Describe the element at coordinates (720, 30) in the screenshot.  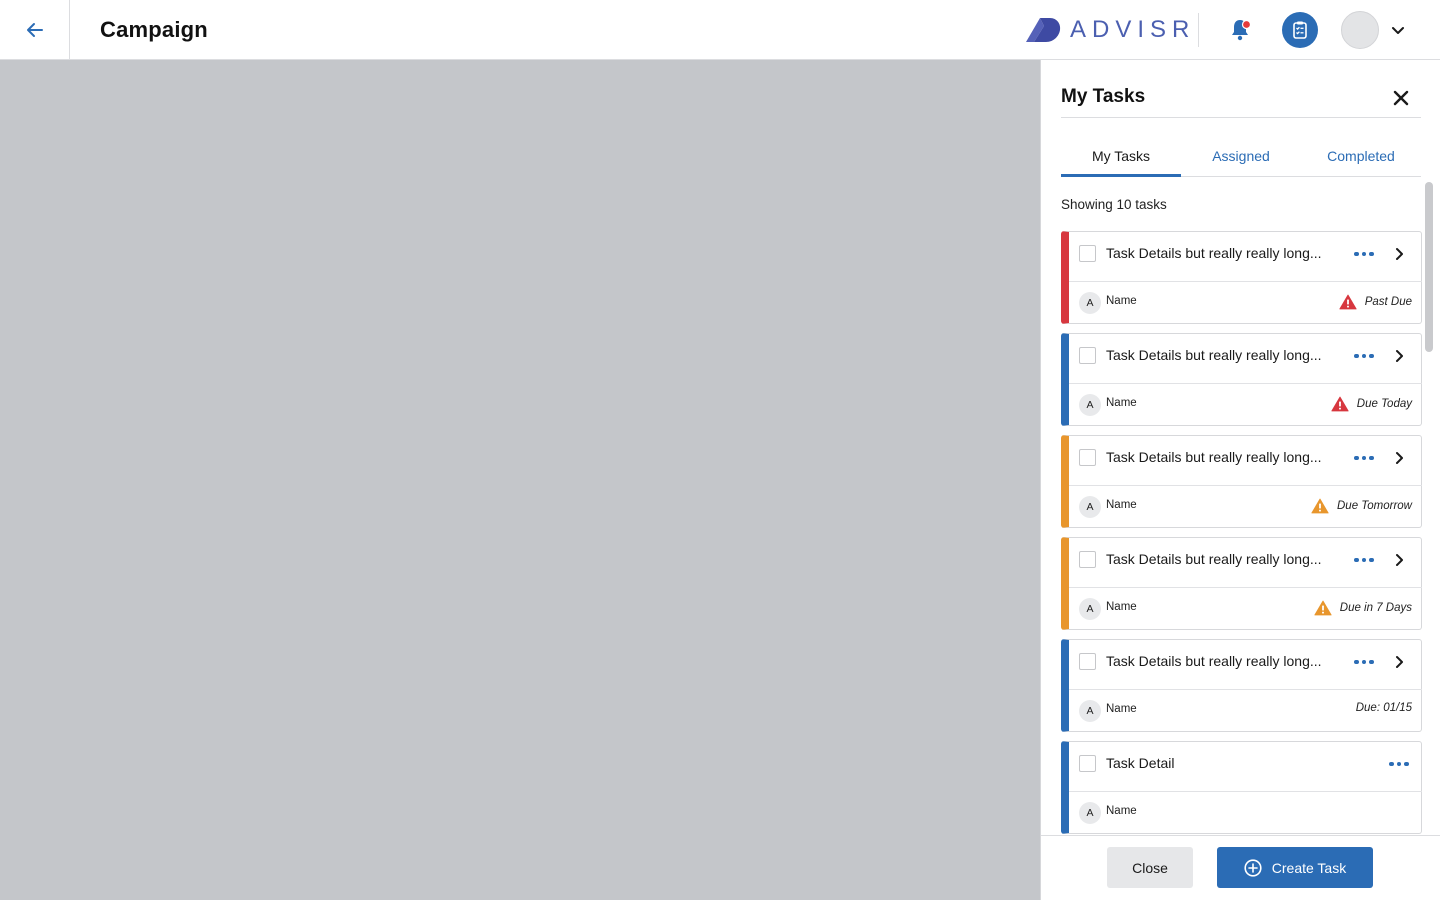
I see `top-bar: Campaign ADVISR` at that location.